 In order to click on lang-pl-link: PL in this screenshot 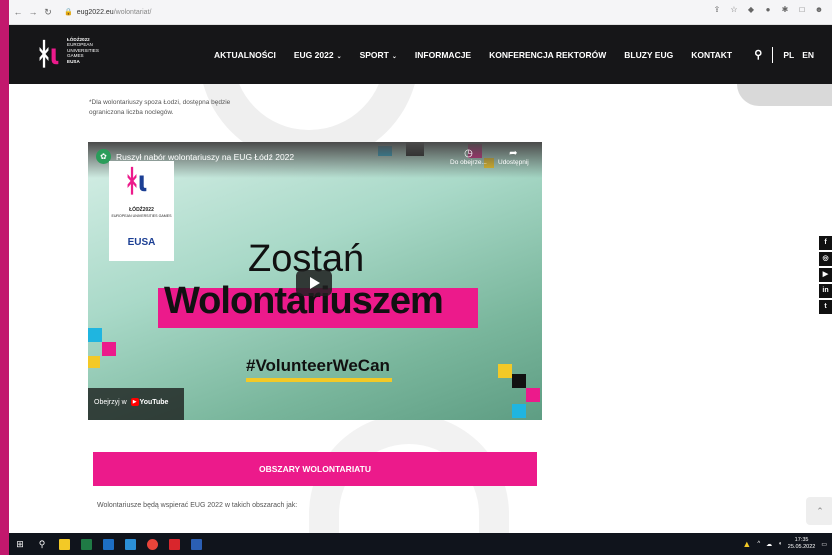, I will do `click(788, 55)`.